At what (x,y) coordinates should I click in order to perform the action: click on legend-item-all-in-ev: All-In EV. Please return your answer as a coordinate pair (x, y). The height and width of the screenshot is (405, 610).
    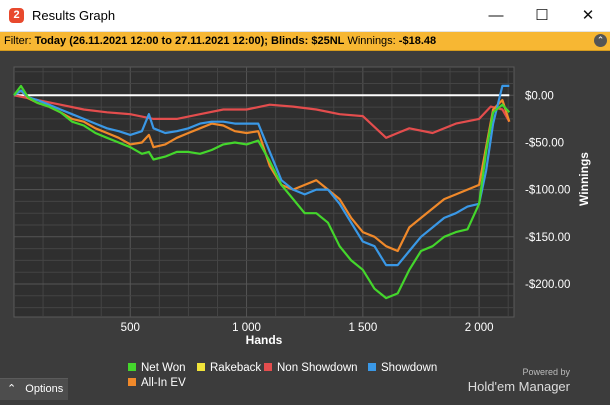
    Looking at the image, I should click on (157, 383).